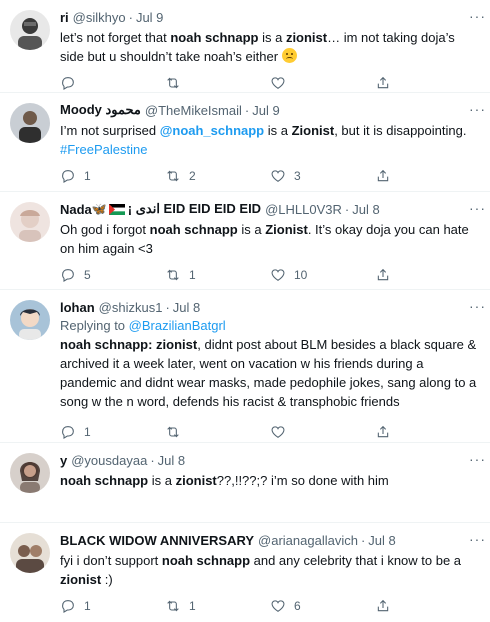 The image size is (490, 622). What do you see at coordinates (302, 480) in the screenshot?
I see `text-segment: ??,!!??;? i’m so done with him` at bounding box center [302, 480].